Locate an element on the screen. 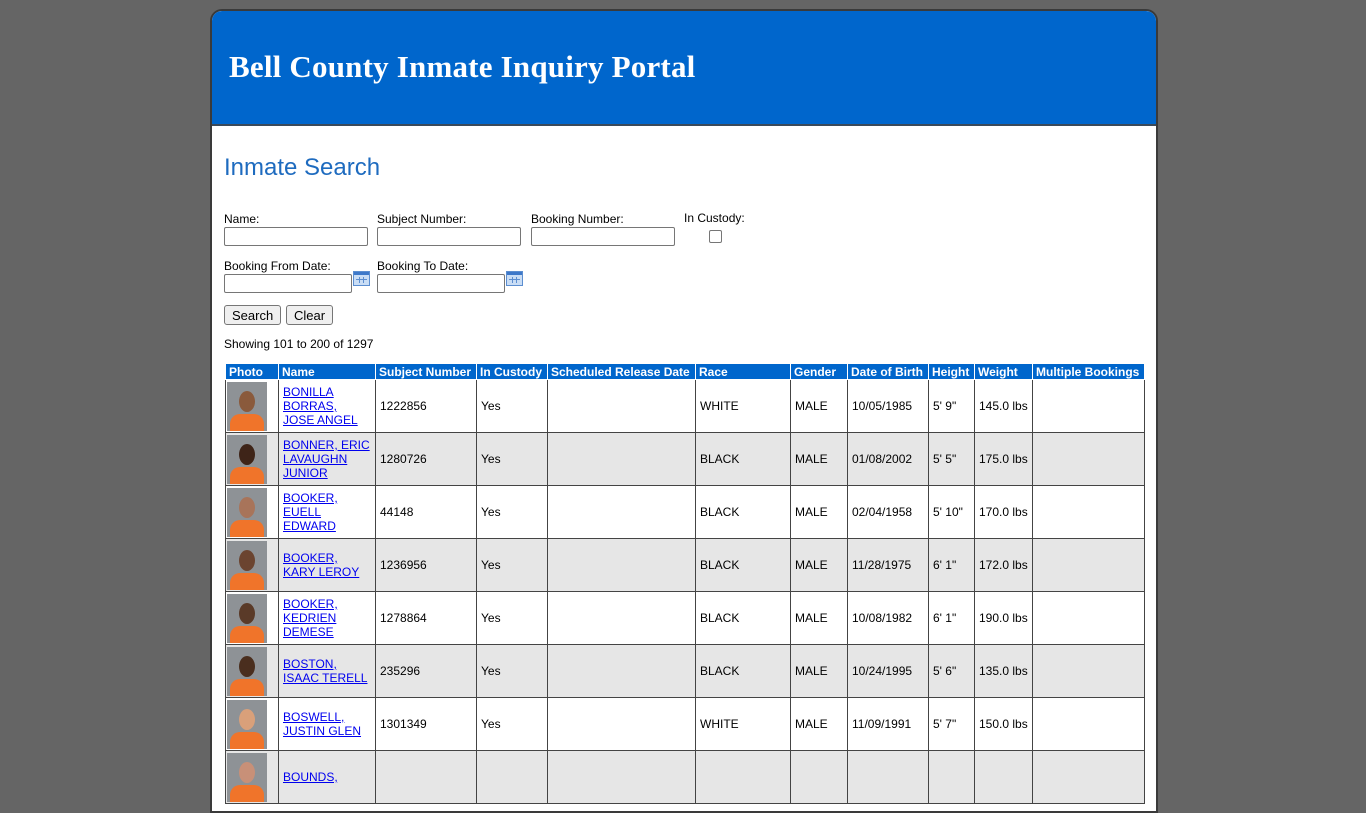 The height and width of the screenshot is (813, 1366). inmate-name-link: BOUNDS, is located at coordinates (310, 777).